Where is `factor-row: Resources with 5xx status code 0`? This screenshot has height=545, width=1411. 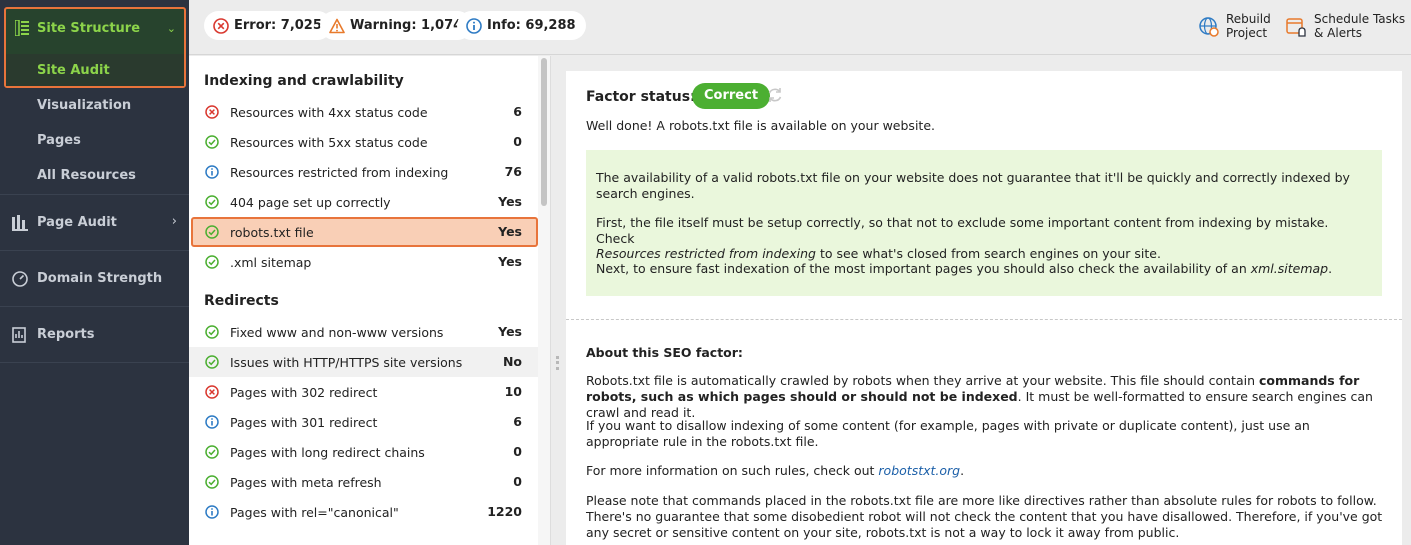 factor-row: Resources with 5xx status code 0 is located at coordinates (363, 142).